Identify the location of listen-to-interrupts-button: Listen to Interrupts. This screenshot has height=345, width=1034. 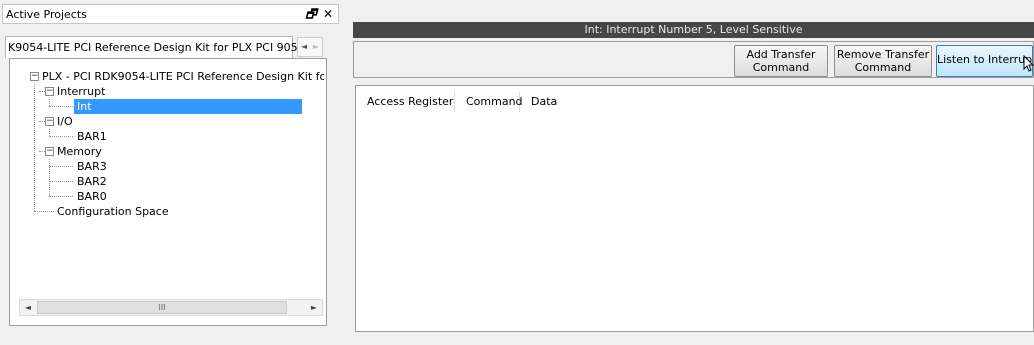
(984, 61).